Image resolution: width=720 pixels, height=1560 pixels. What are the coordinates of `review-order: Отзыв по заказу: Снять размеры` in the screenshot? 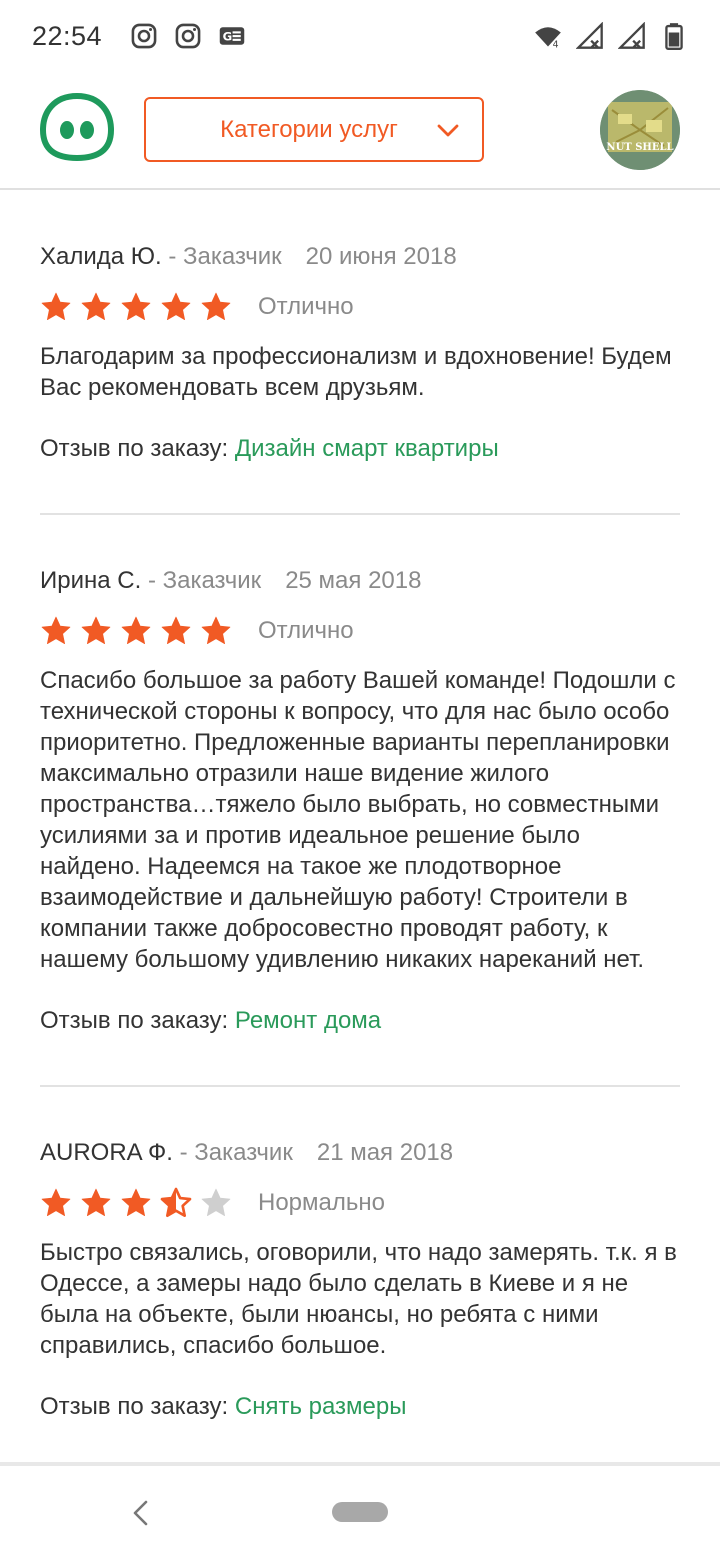 It's located at (360, 1407).